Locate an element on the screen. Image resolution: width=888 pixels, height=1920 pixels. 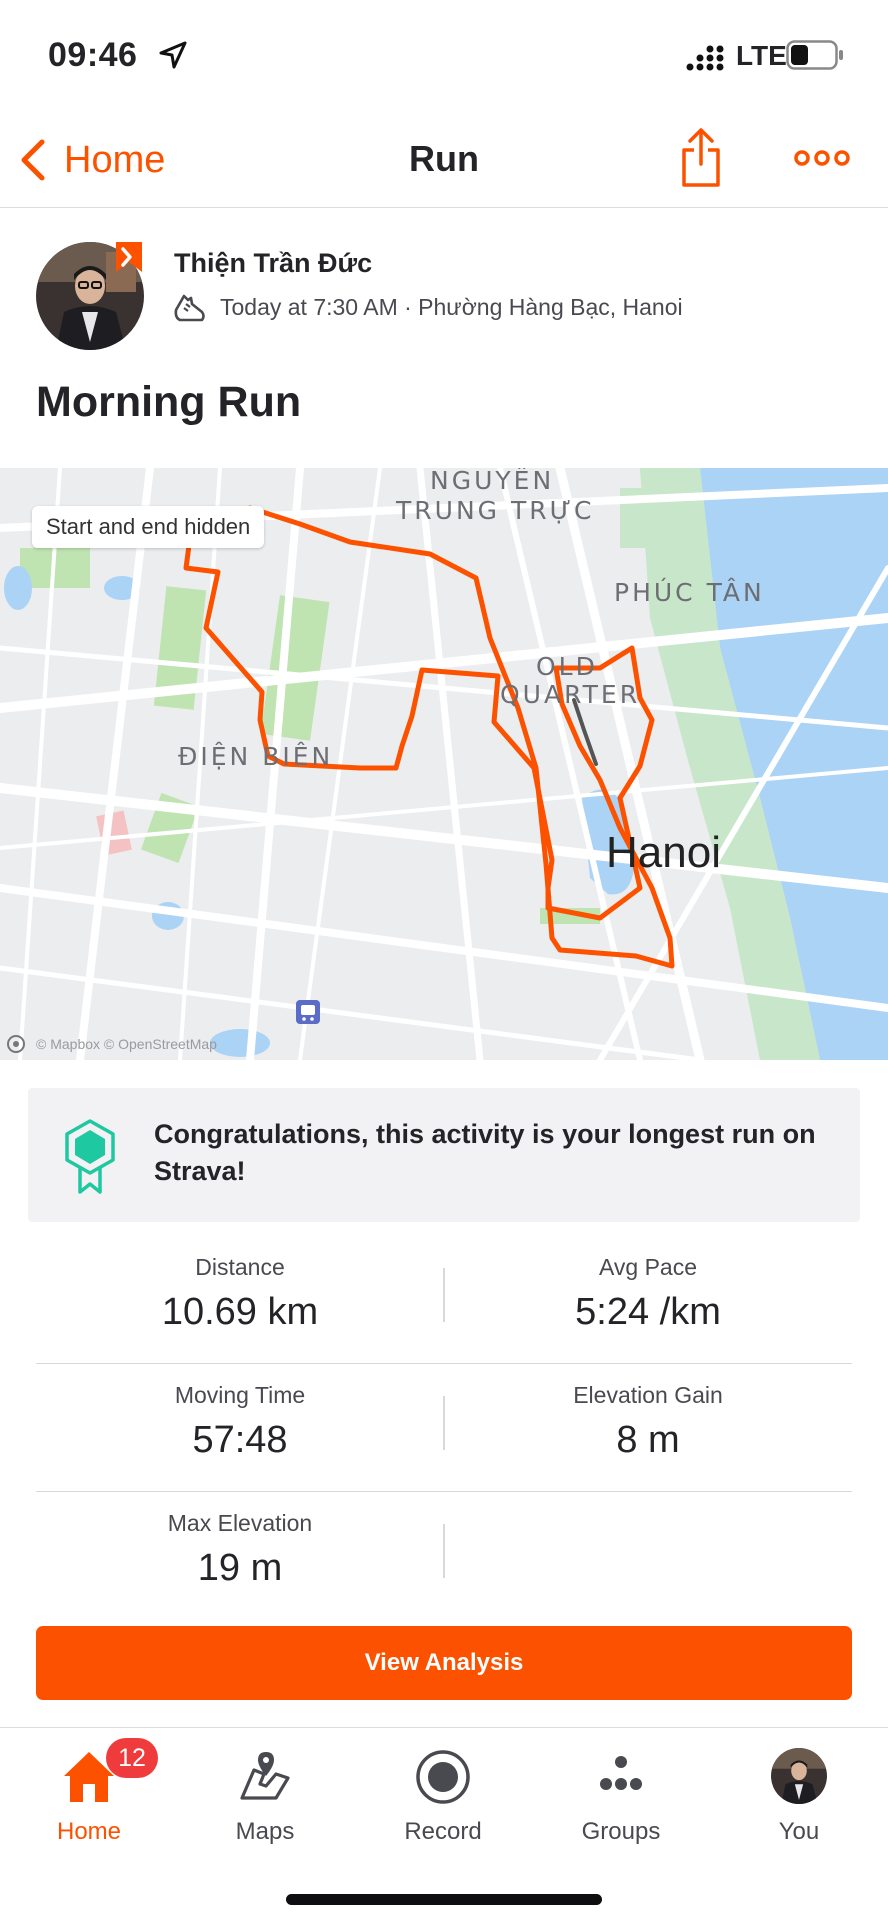
signal-icon is located at coordinates (705, 58).